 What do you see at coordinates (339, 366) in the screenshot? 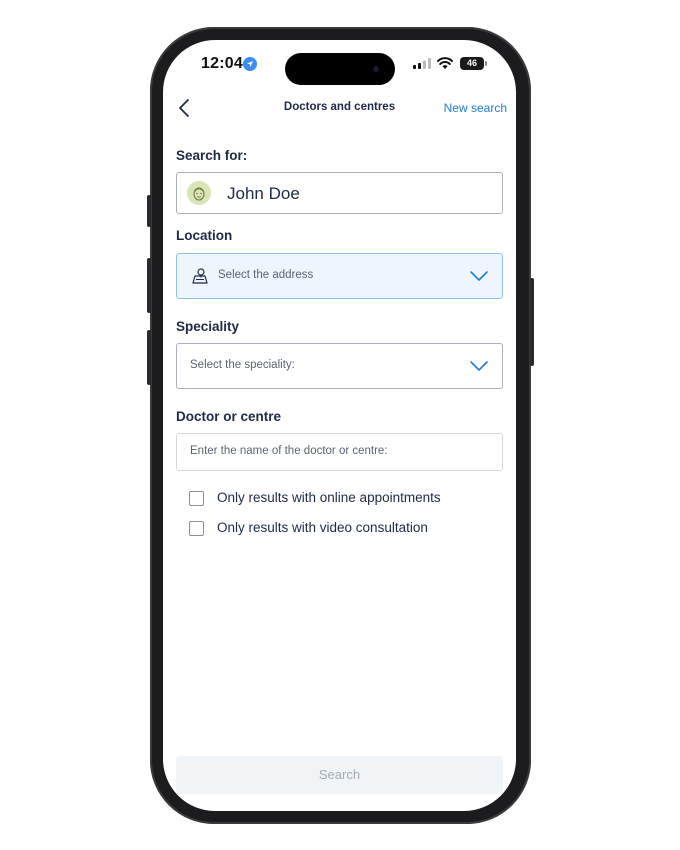
I see `speciality-select: Select the speciality:` at bounding box center [339, 366].